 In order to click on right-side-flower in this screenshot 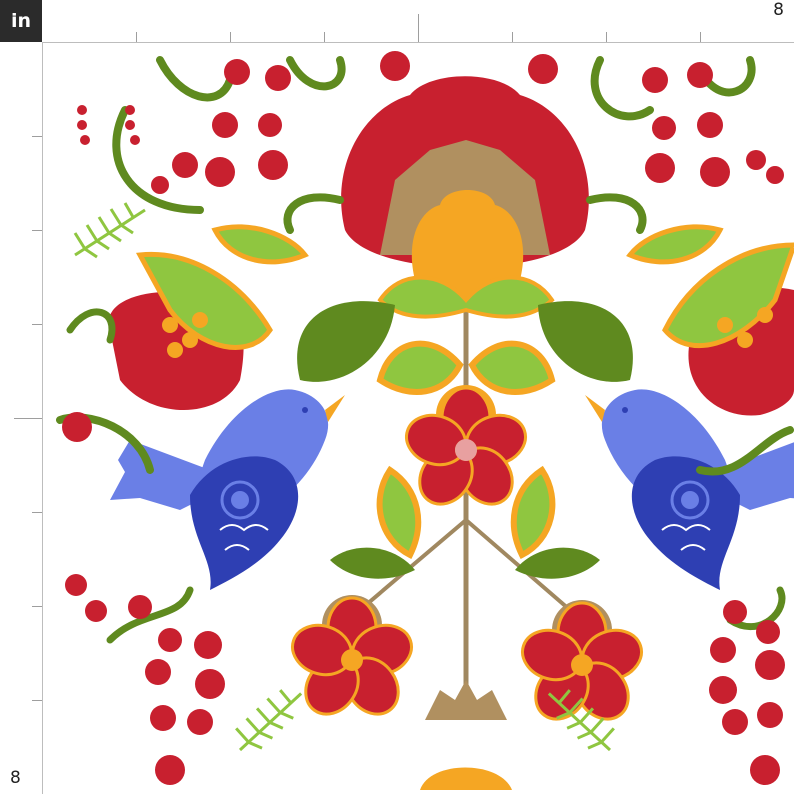, I will do `click(728, 329)`.